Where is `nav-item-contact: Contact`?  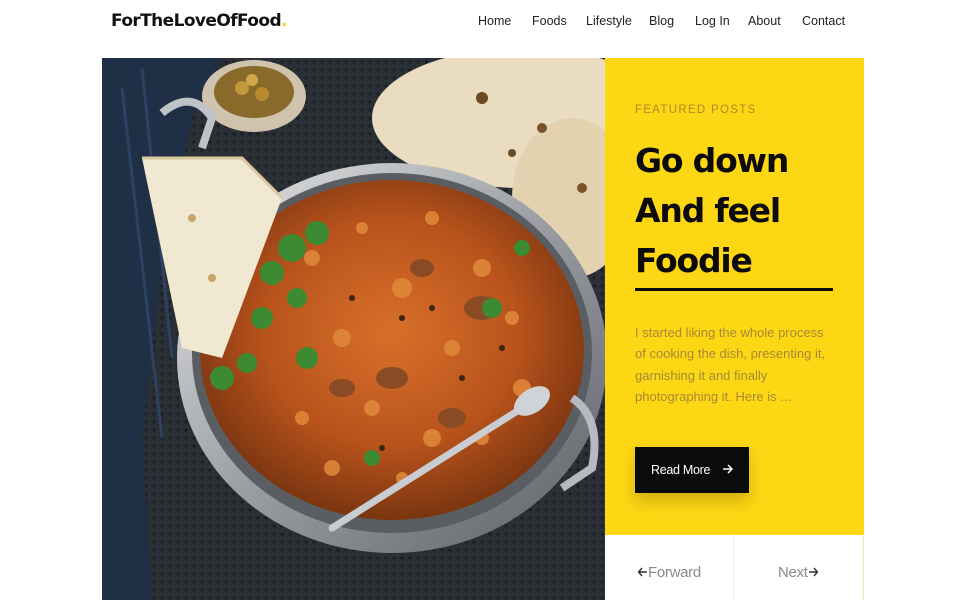 nav-item-contact: Contact is located at coordinates (823, 21).